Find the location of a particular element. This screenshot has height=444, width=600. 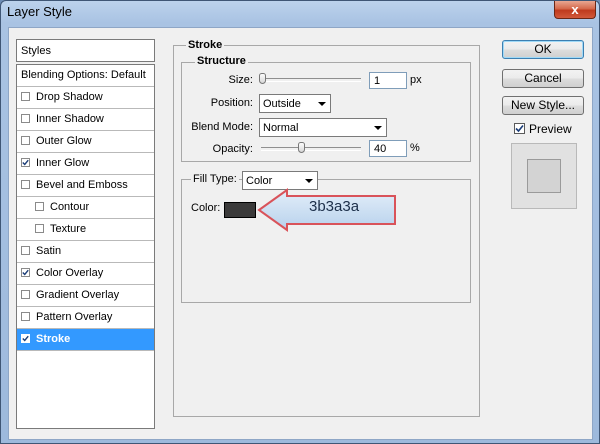

effect-item-outer-glow: Outer Glow is located at coordinates (85, 142).